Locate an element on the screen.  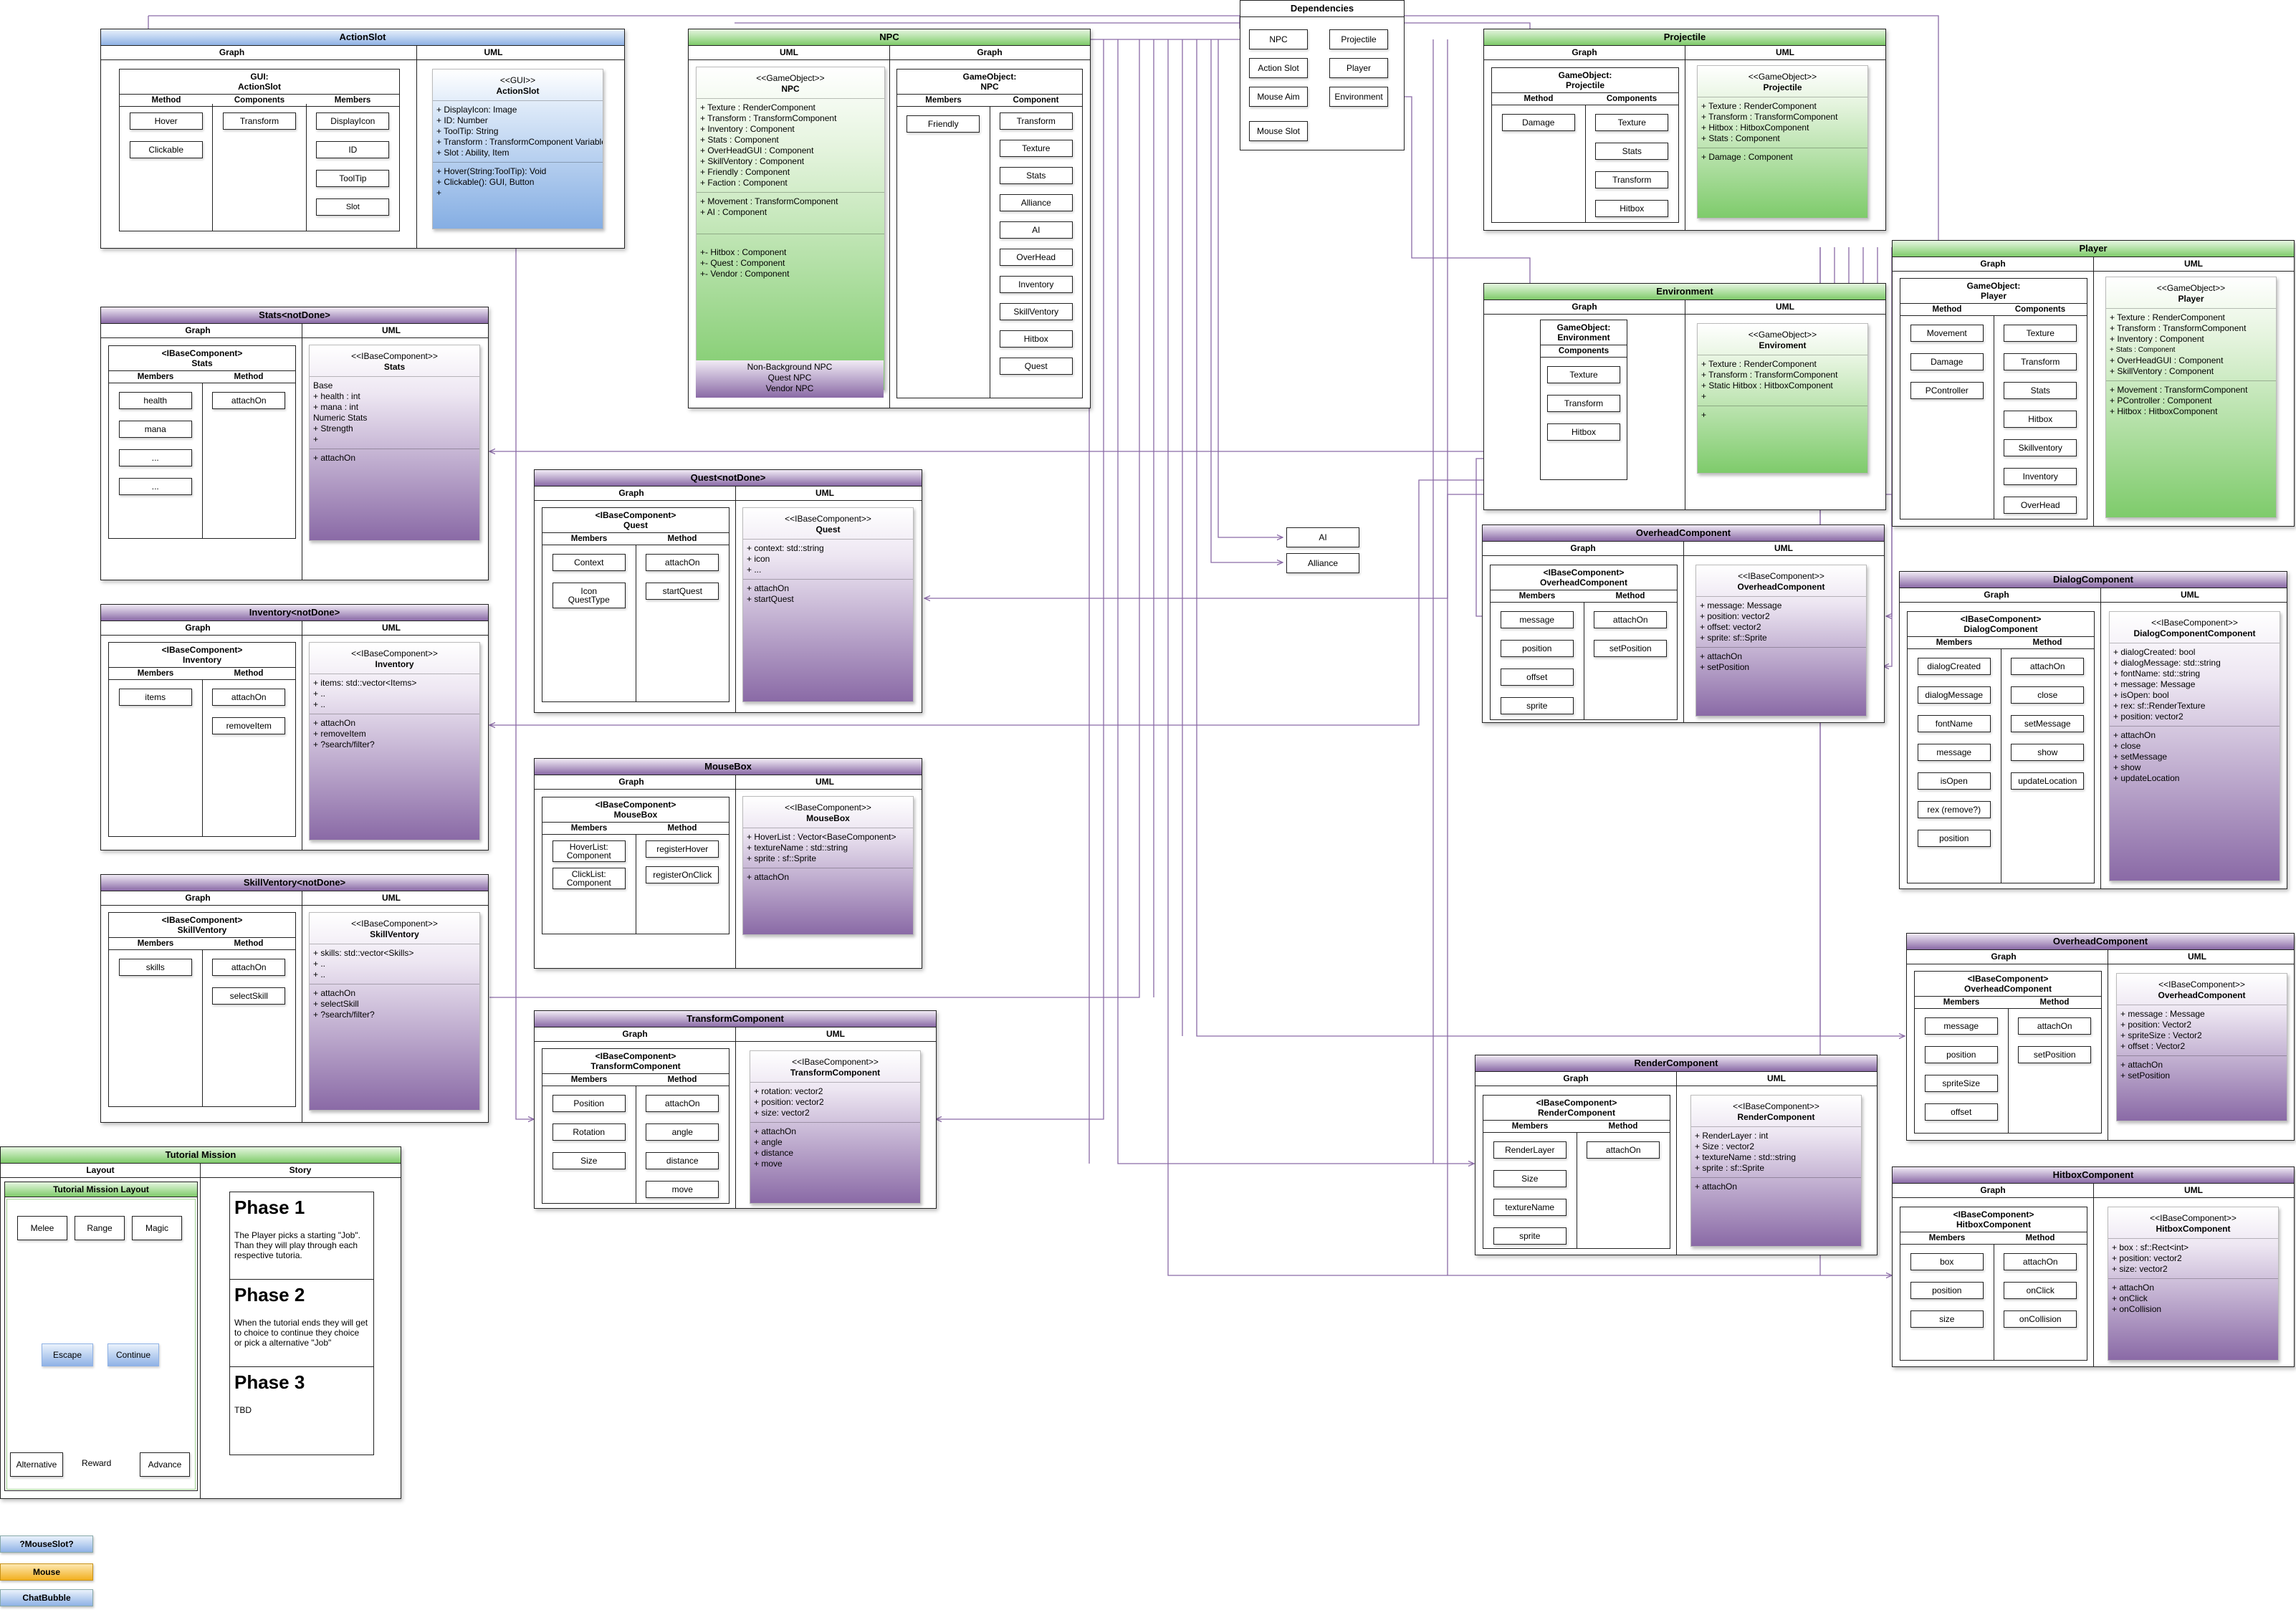
method-close: close is located at coordinates (2048, 695).